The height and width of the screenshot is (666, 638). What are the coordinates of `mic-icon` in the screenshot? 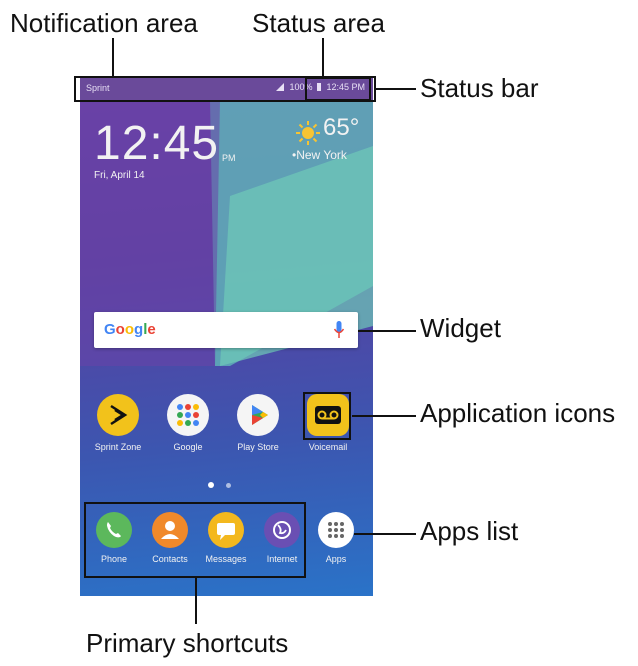 It's located at (339, 330).